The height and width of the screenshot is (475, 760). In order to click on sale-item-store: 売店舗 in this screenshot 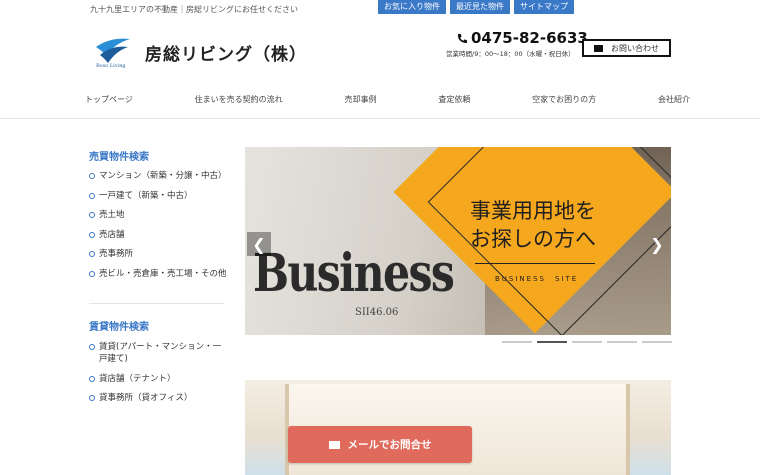, I will do `click(158, 236)`.